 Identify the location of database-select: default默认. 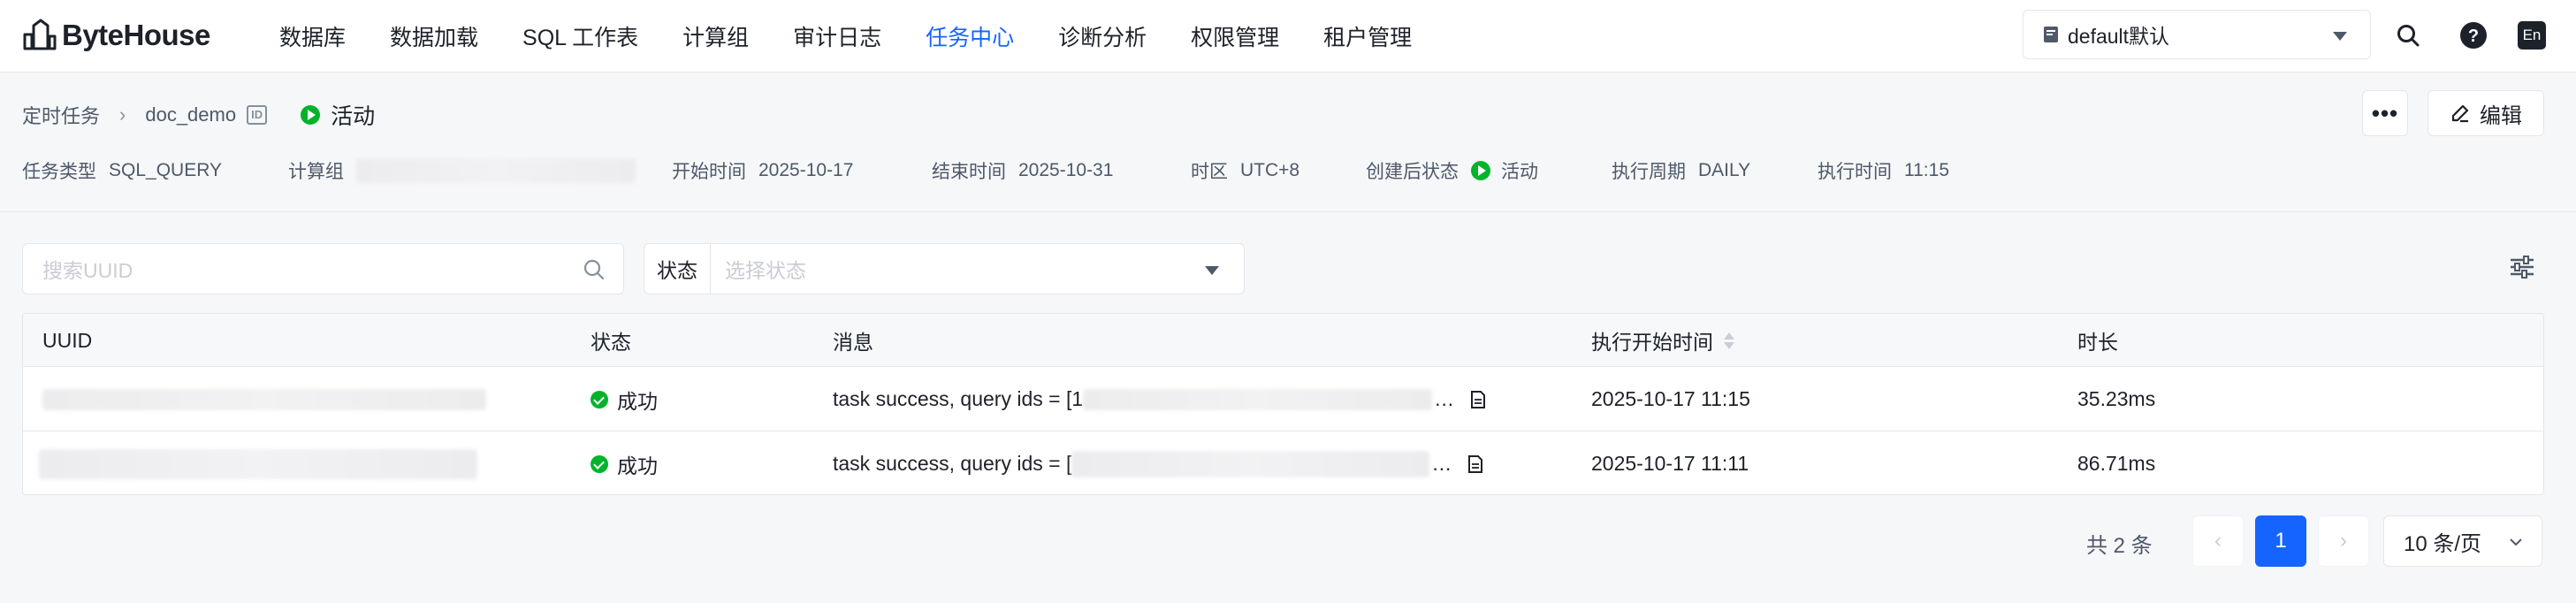
(2197, 34).